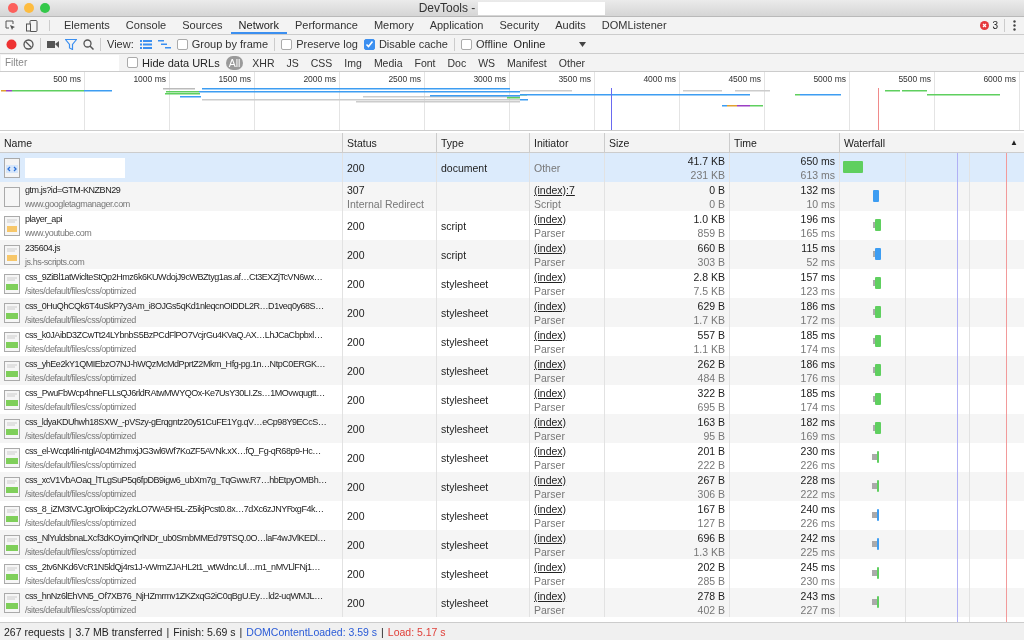 This screenshot has height=640, width=1024. What do you see at coordinates (28, 44) in the screenshot?
I see `clear-icon` at bounding box center [28, 44].